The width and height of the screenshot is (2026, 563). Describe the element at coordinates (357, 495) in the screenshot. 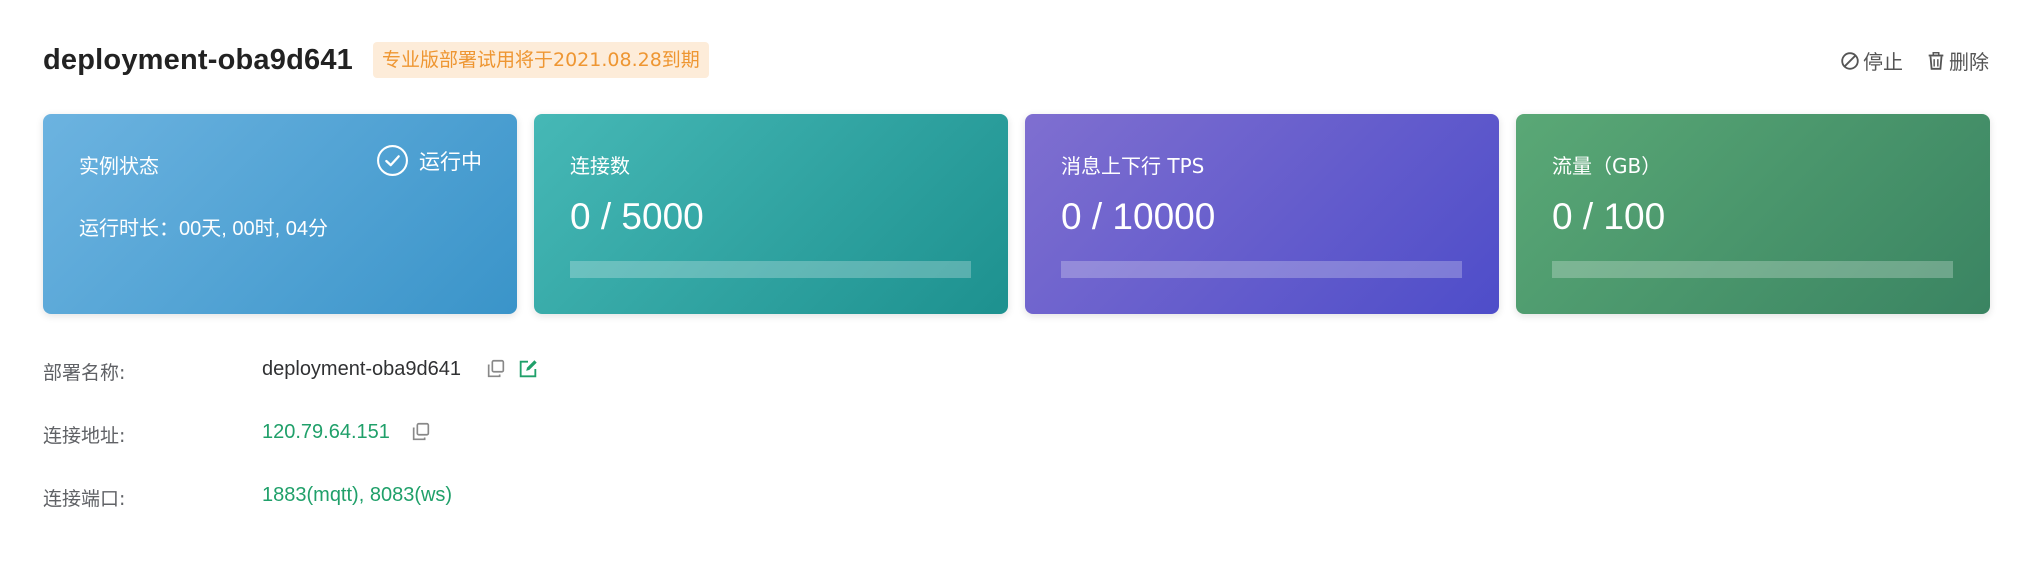

I see `connection-port-value: 1883(mqtt), 8083(ws)` at that location.